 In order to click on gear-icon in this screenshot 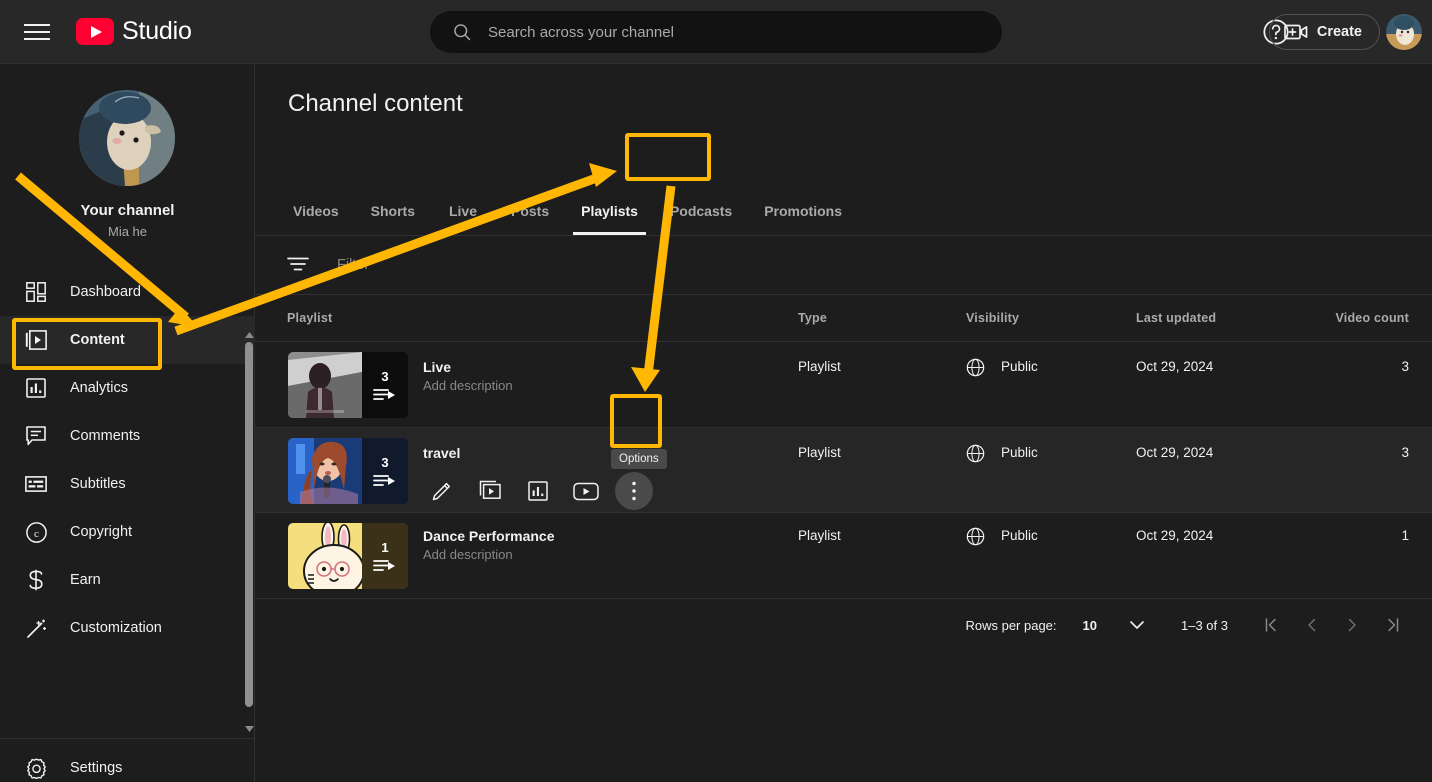, I will do `click(36, 768)`.